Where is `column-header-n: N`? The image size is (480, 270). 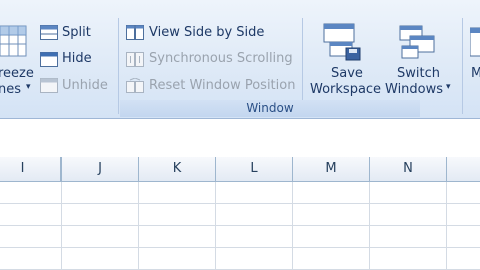
column-header-n: N is located at coordinates (408, 169).